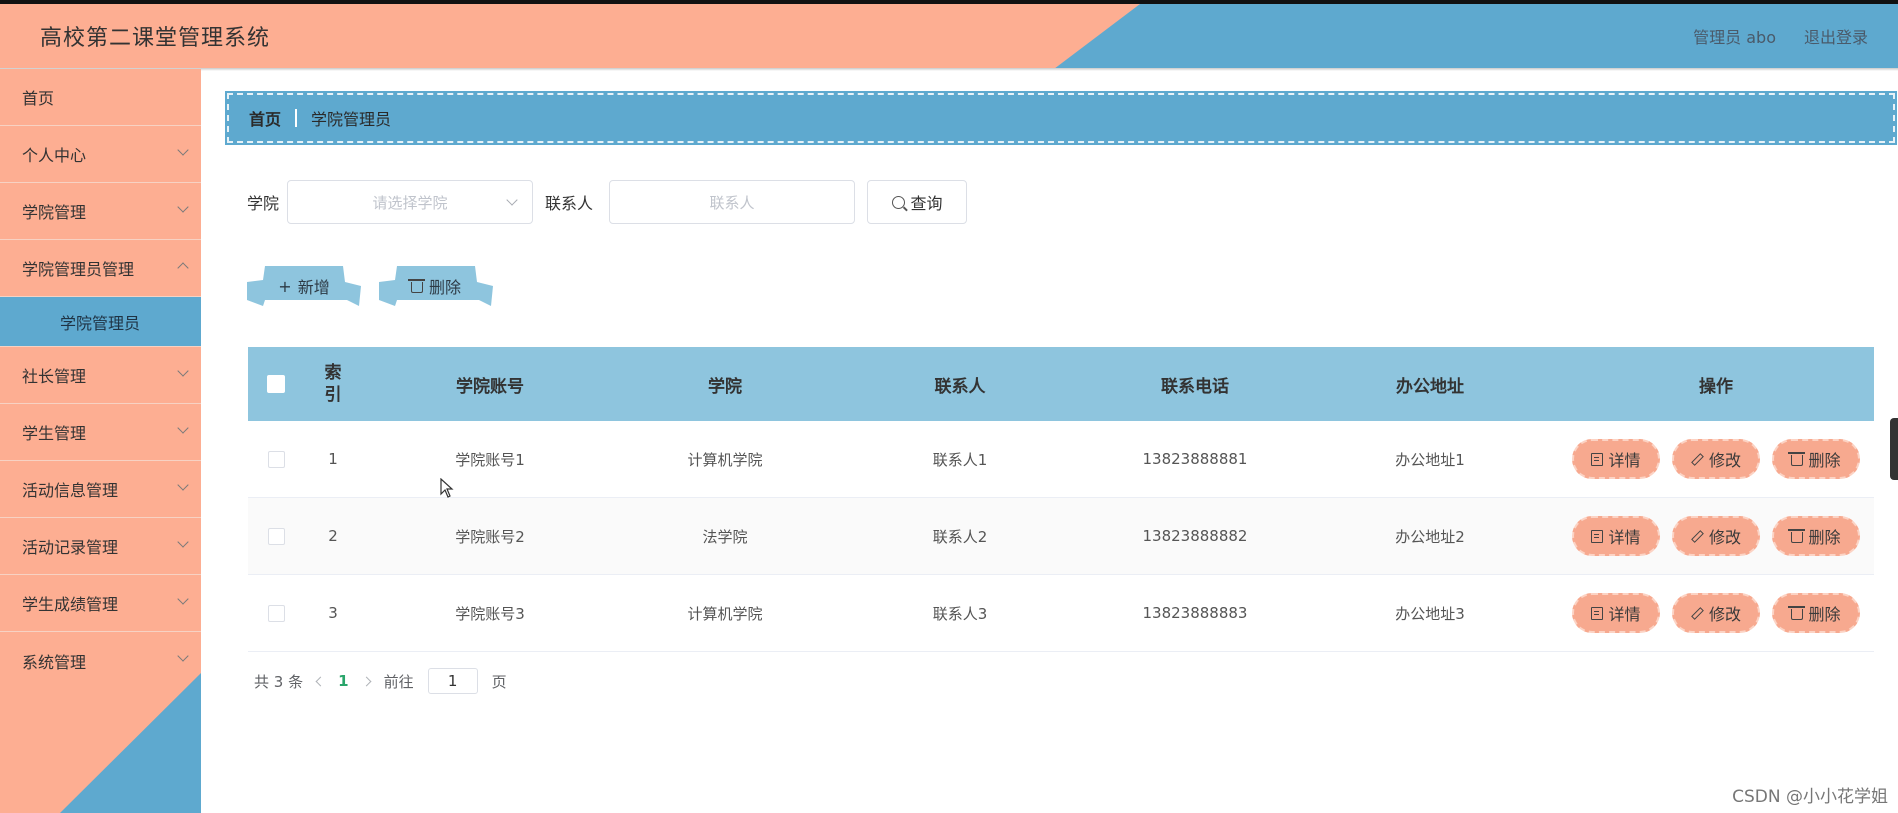 This screenshot has height=813, width=1898. What do you see at coordinates (1624, 537) in the screenshot?
I see `detail-label: 详情` at bounding box center [1624, 537].